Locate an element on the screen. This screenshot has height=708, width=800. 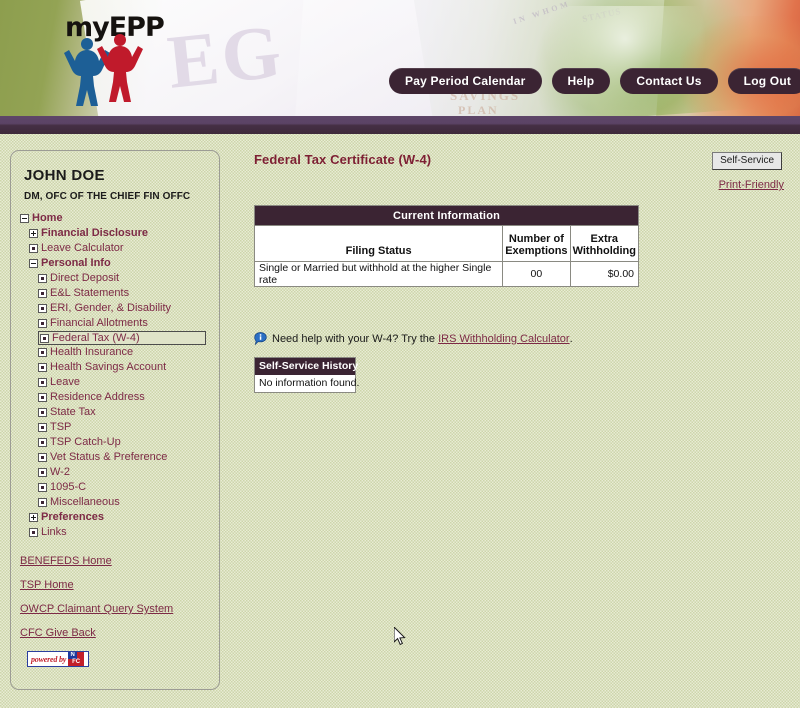
nfc-logo-block is located at coordinates (81, 655).